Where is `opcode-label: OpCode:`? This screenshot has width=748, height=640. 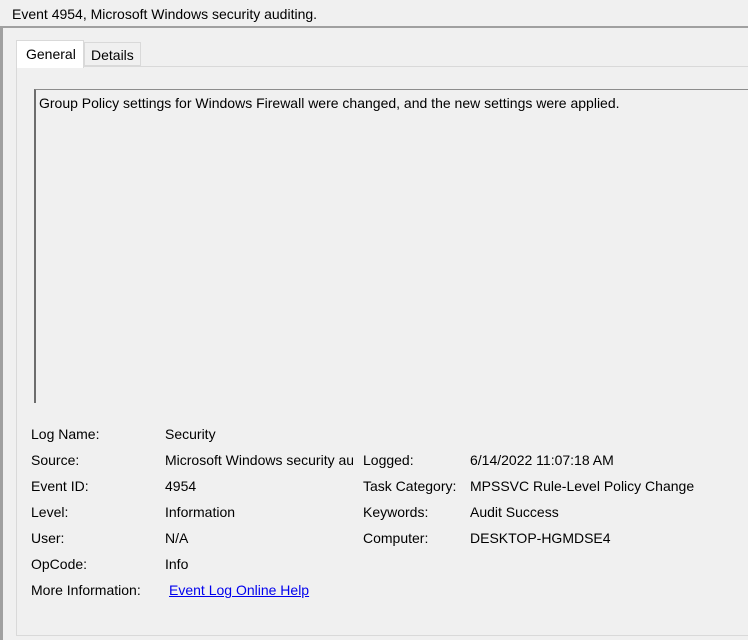 opcode-label: OpCode: is located at coordinates (59, 564).